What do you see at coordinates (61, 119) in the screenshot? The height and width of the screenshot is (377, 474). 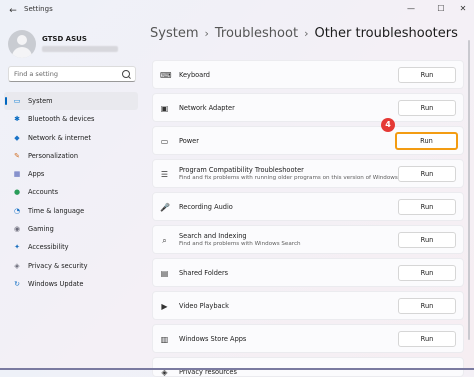 I see `sidebar-item-label: Bluetooth & devices` at bounding box center [61, 119].